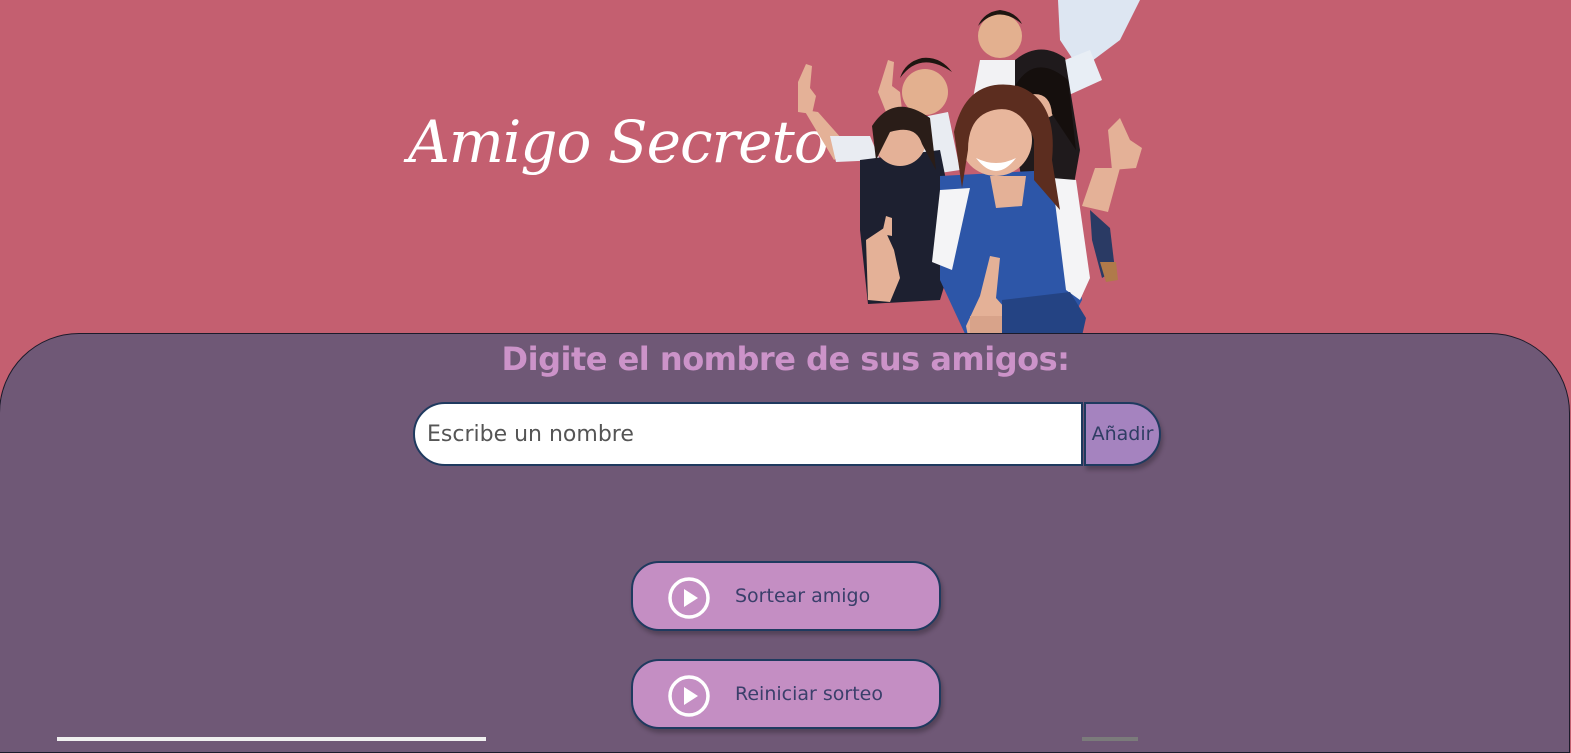 This screenshot has width=1571, height=753. I want to click on draw-friend-button: Sortear amigo, so click(786, 596).